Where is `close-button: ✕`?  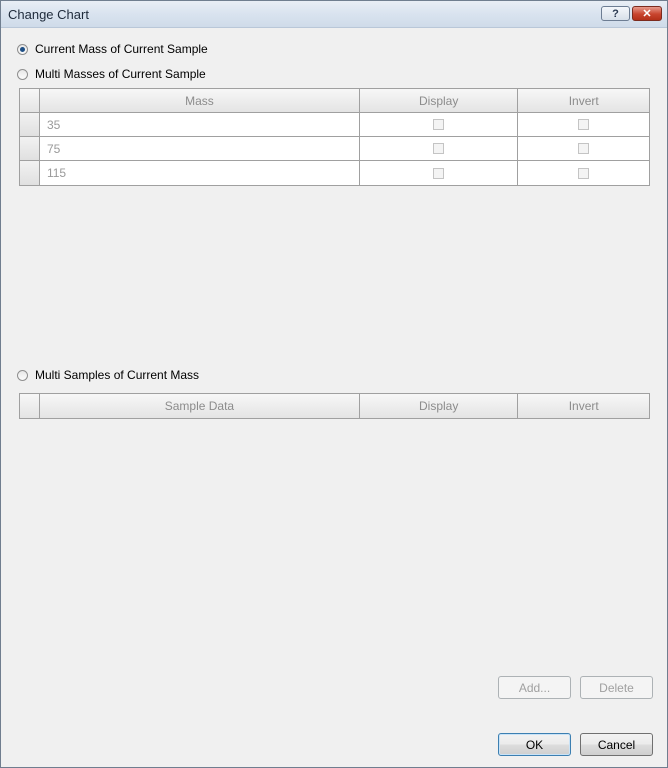
close-button: ✕ is located at coordinates (647, 13).